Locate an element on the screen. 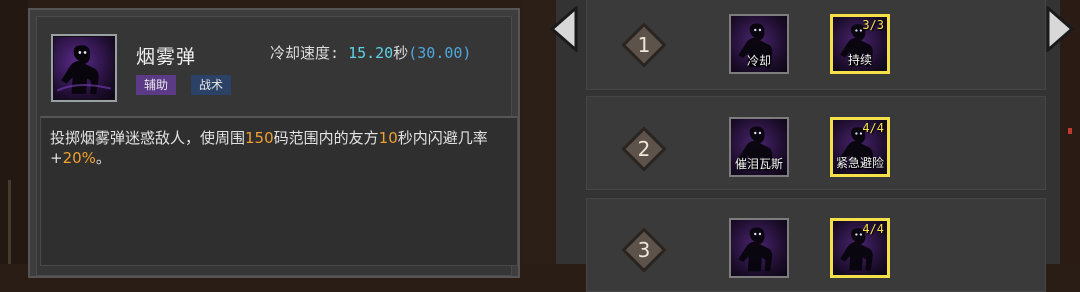  node-rank: 3/3 is located at coordinates (873, 25).